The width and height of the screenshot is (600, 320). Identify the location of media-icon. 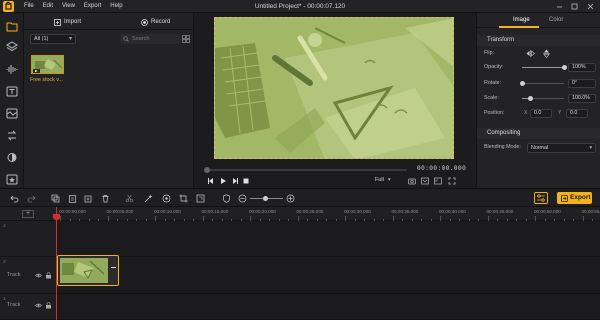
(12, 26).